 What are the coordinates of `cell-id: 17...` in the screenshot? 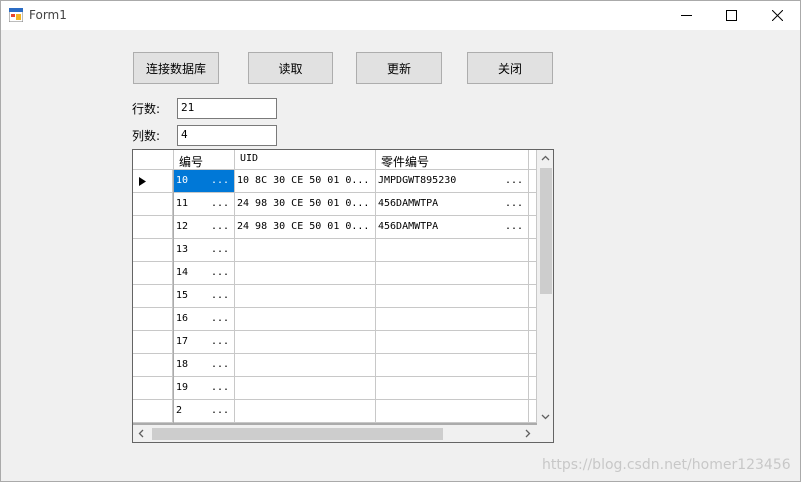 It's located at (204, 342).